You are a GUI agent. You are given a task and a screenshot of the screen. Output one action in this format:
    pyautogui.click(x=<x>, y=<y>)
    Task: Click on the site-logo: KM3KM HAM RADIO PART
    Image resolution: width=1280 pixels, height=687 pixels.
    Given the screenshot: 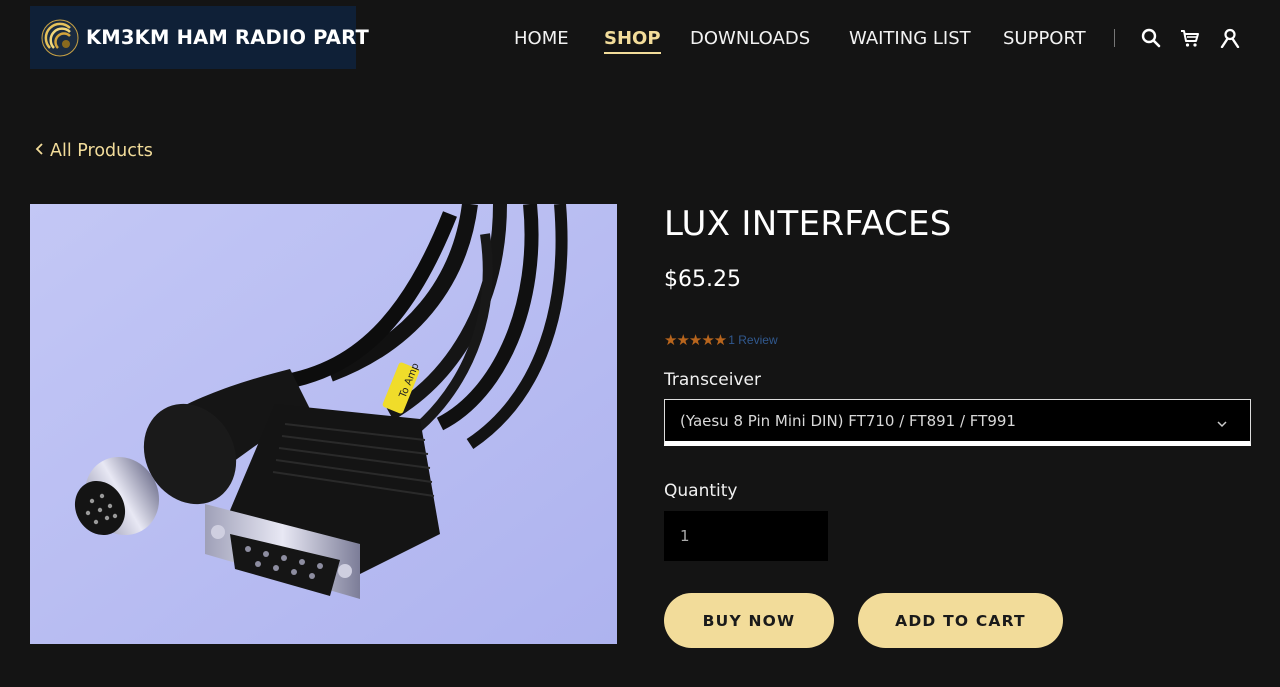 What is the action you would take?
    pyautogui.click(x=199, y=37)
    